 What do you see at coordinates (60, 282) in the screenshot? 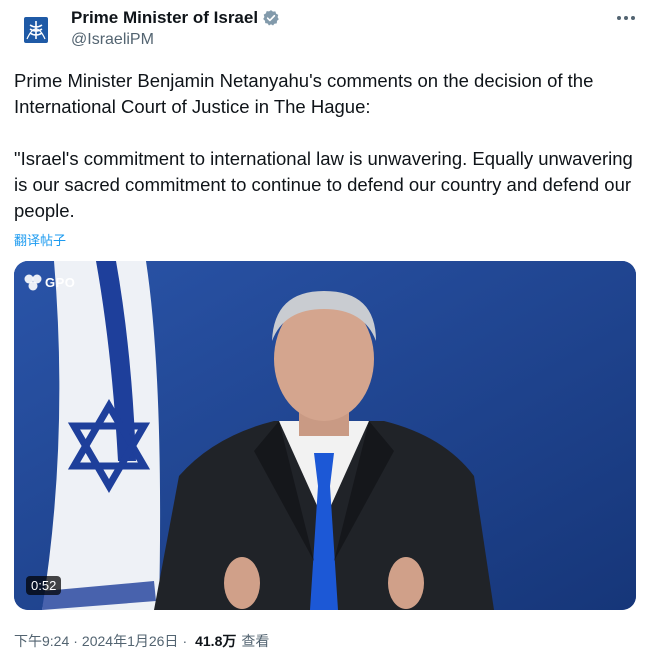
I see `gpo-text: GPO` at bounding box center [60, 282].